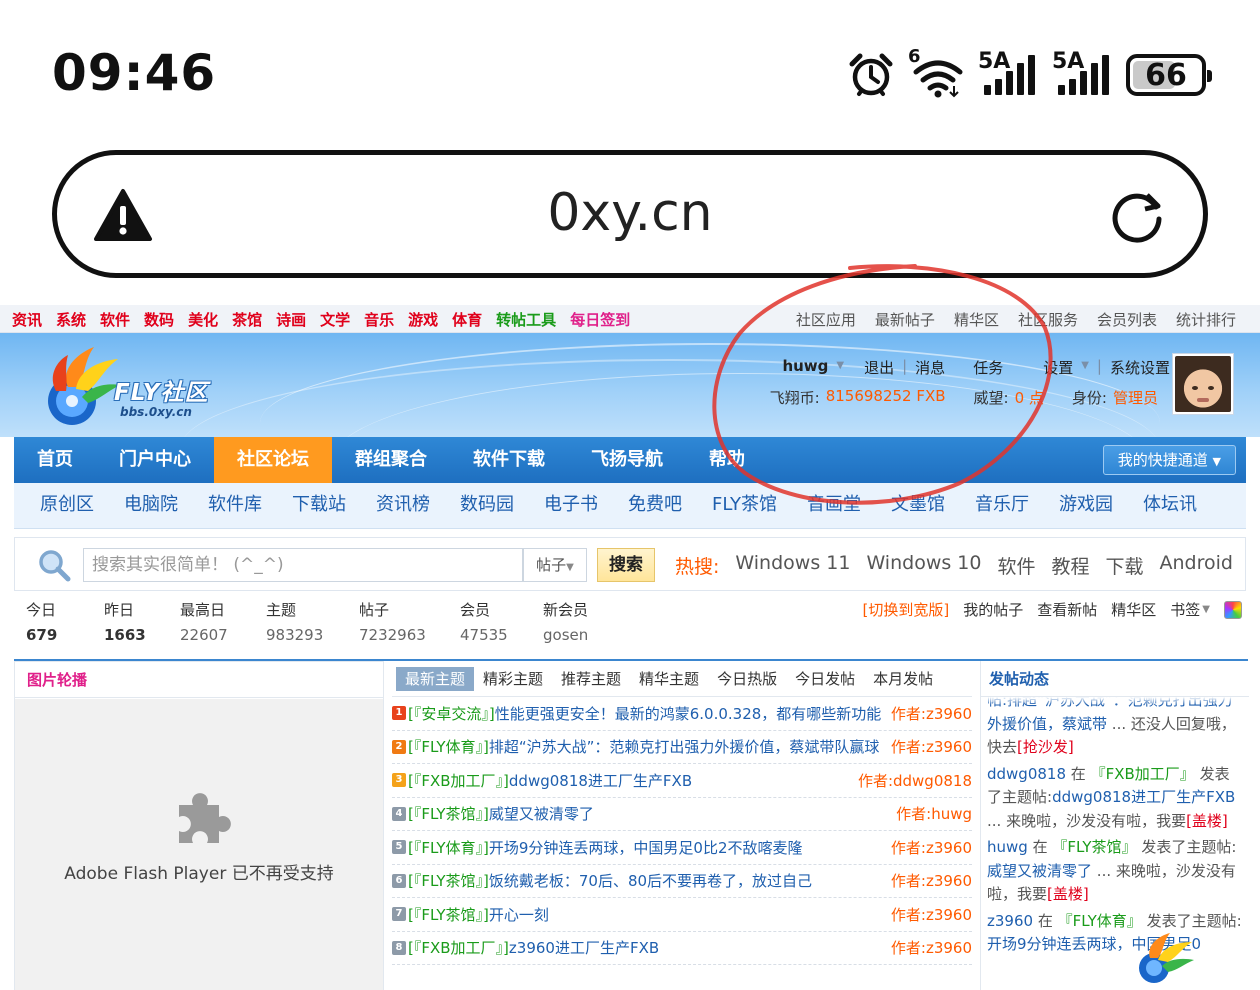 The image size is (1260, 990). What do you see at coordinates (747, 679) in the screenshot?
I see `thread-tab: 今日热版` at bounding box center [747, 679].